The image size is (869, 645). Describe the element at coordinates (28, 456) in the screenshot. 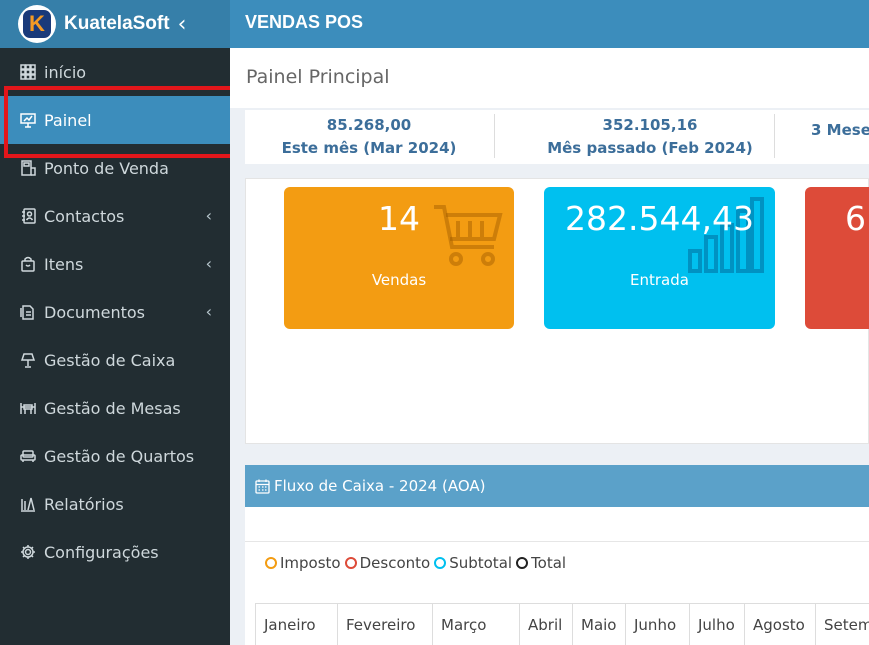

I see `sofa-icon` at that location.